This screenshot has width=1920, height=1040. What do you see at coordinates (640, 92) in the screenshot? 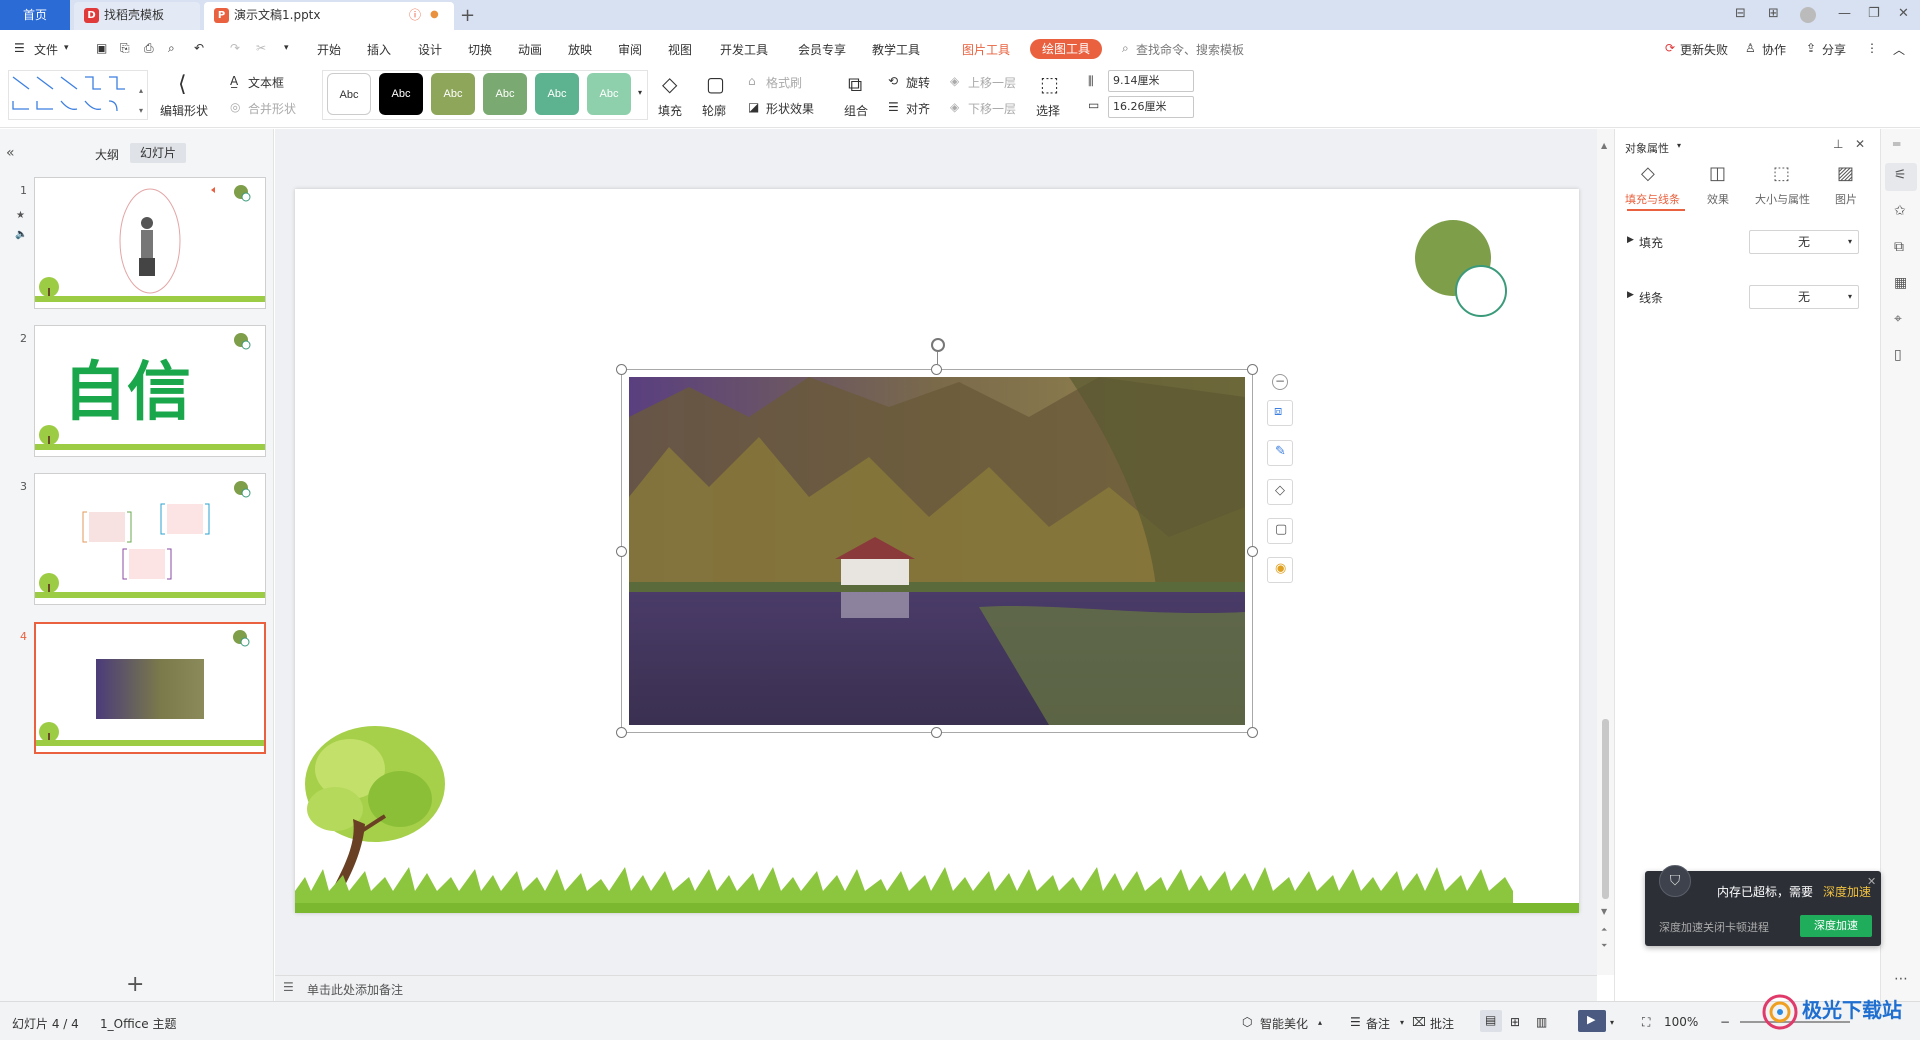
I see `gallery-more-icon: ▾` at bounding box center [640, 92].